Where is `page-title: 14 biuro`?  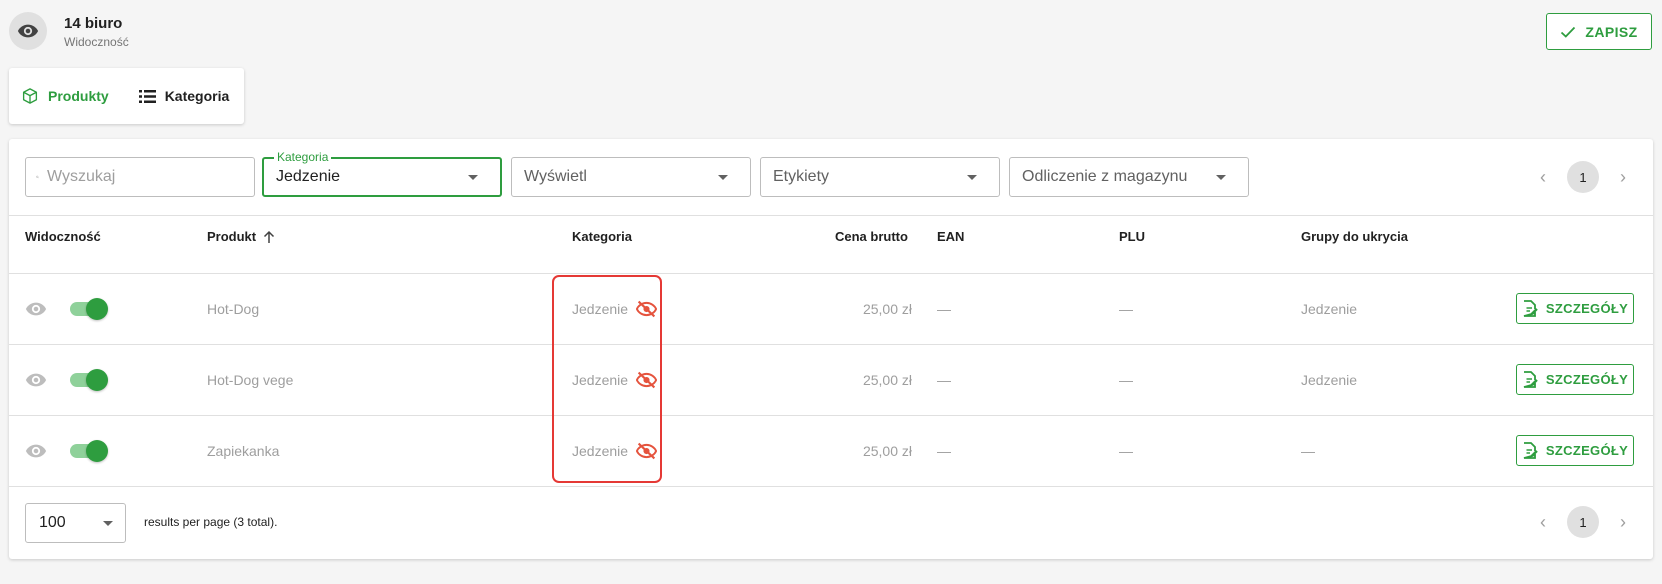
page-title: 14 biuro is located at coordinates (93, 23).